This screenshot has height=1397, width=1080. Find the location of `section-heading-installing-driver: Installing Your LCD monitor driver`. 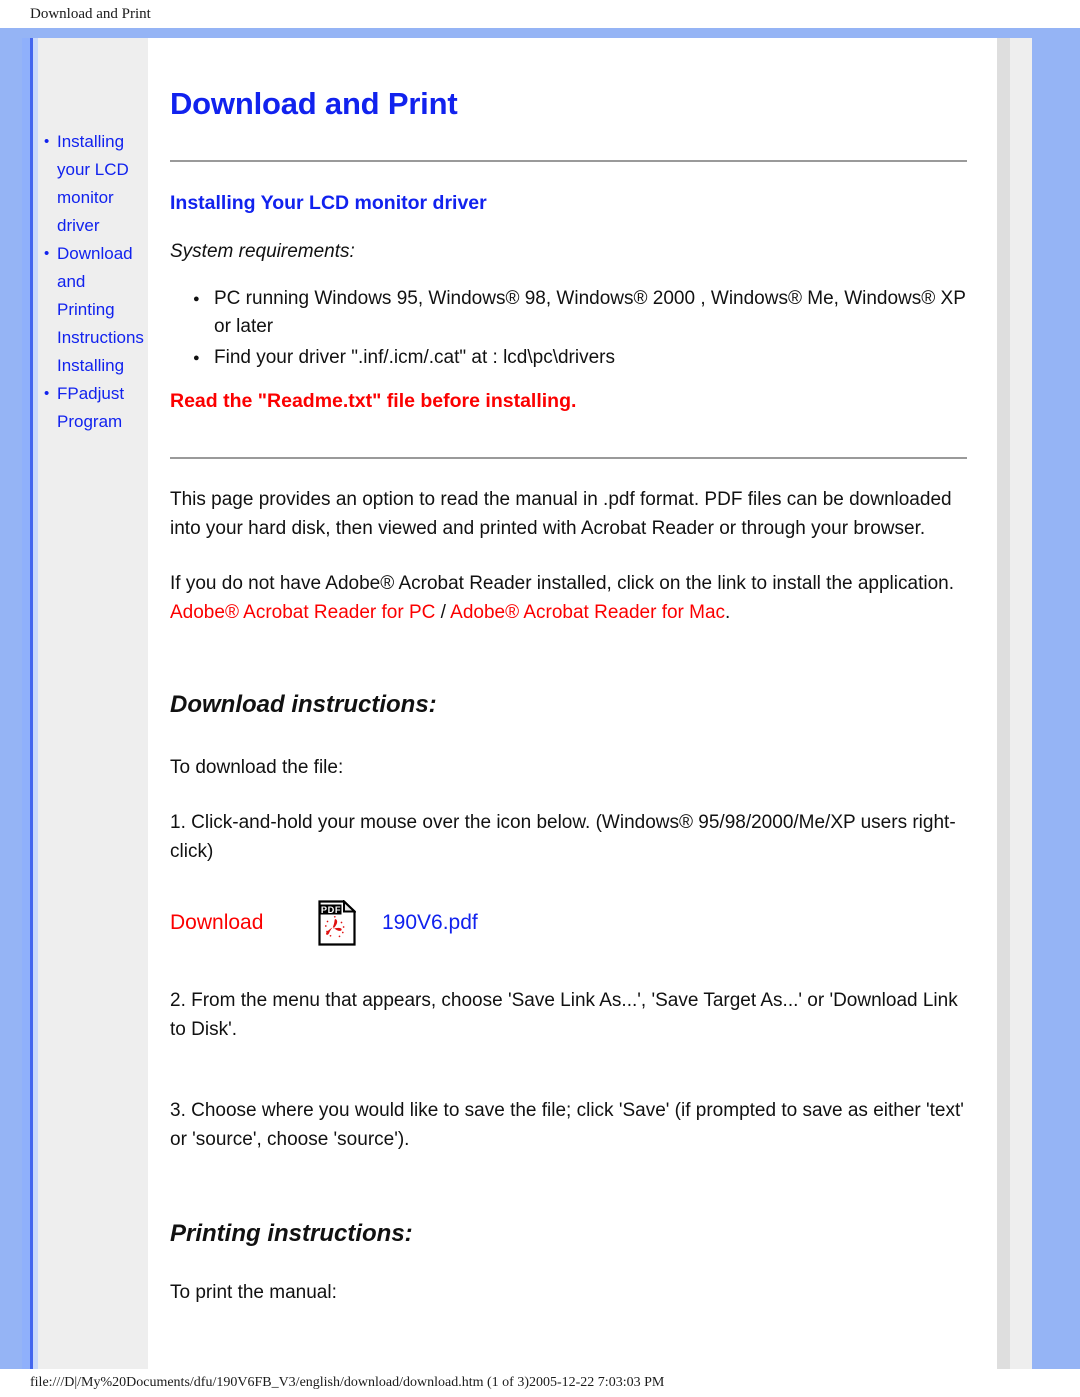

section-heading-installing-driver: Installing Your LCD monitor driver is located at coordinates (328, 203).